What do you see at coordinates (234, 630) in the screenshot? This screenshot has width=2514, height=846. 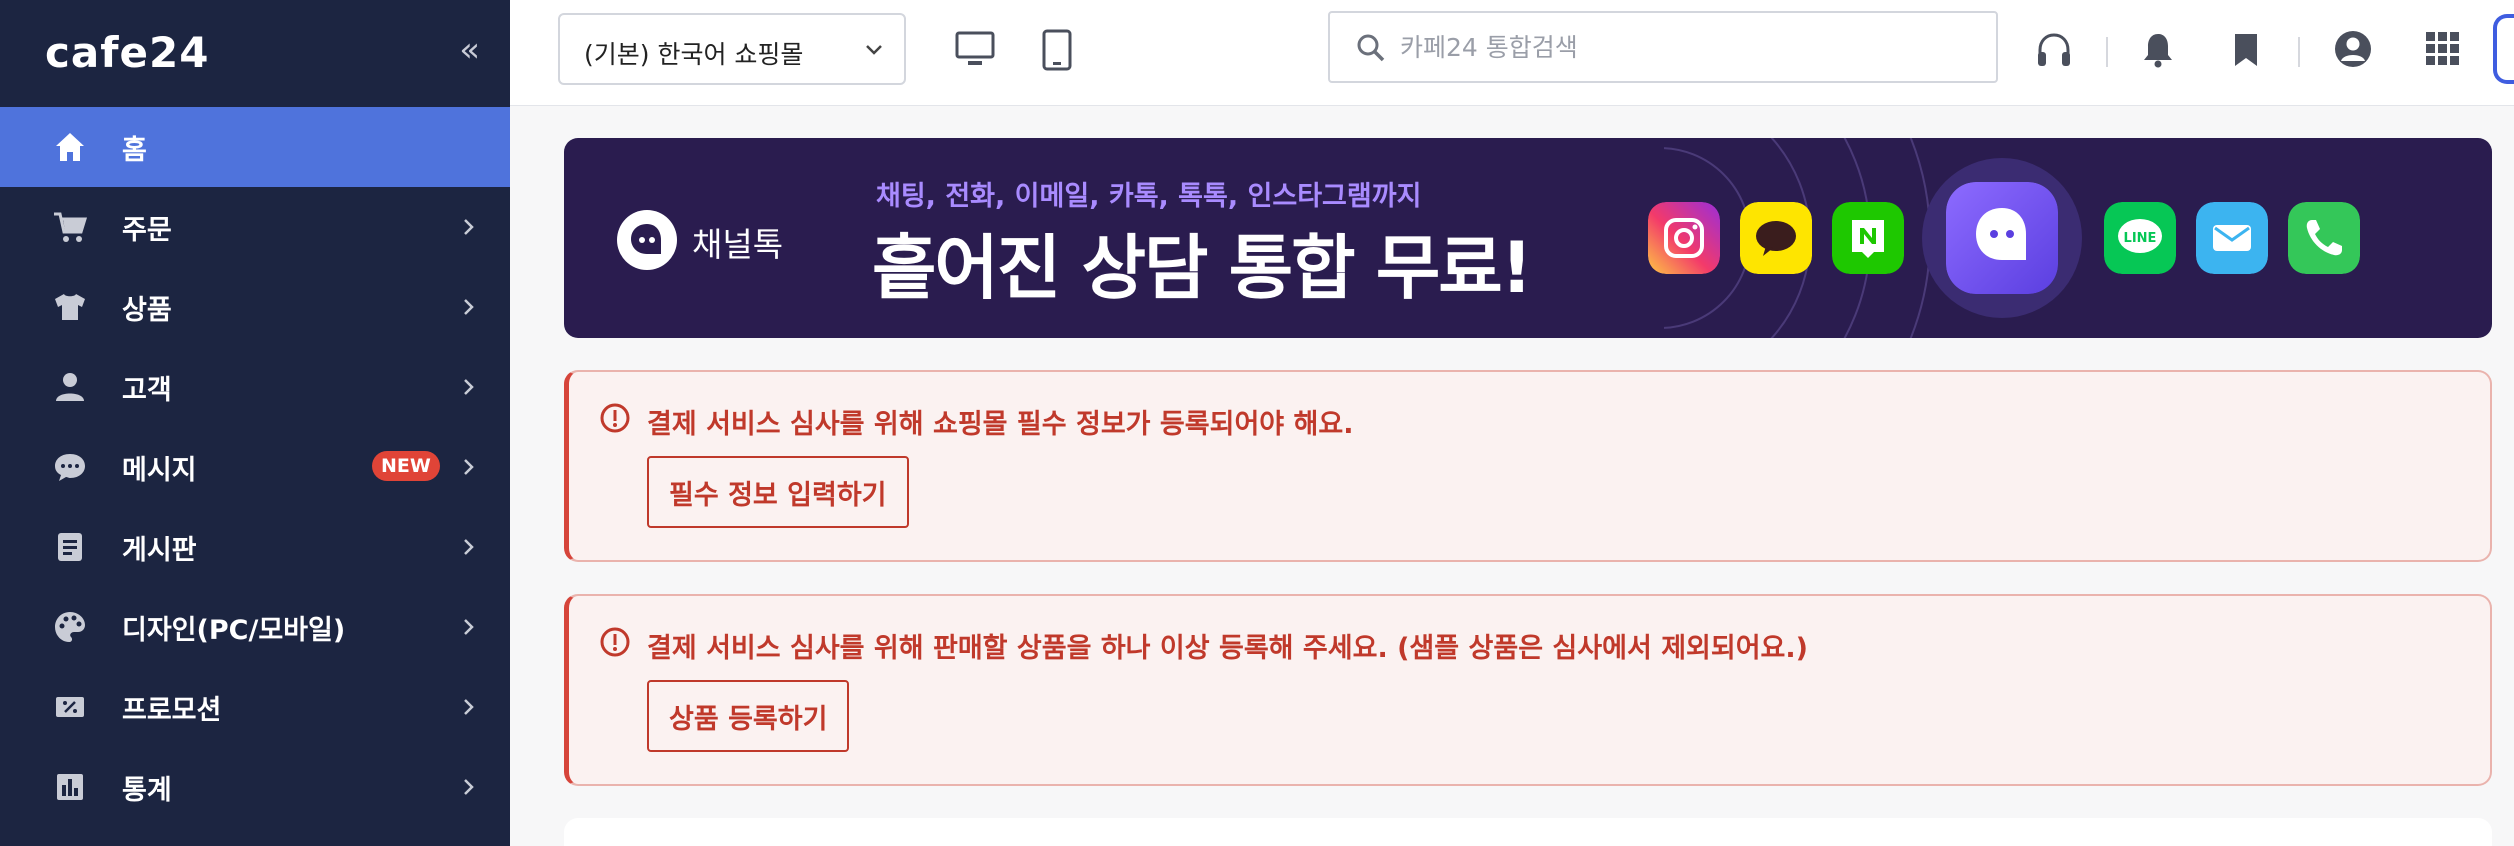 I see `sidebar-item-label: 디자인(PC/모바일)` at bounding box center [234, 630].